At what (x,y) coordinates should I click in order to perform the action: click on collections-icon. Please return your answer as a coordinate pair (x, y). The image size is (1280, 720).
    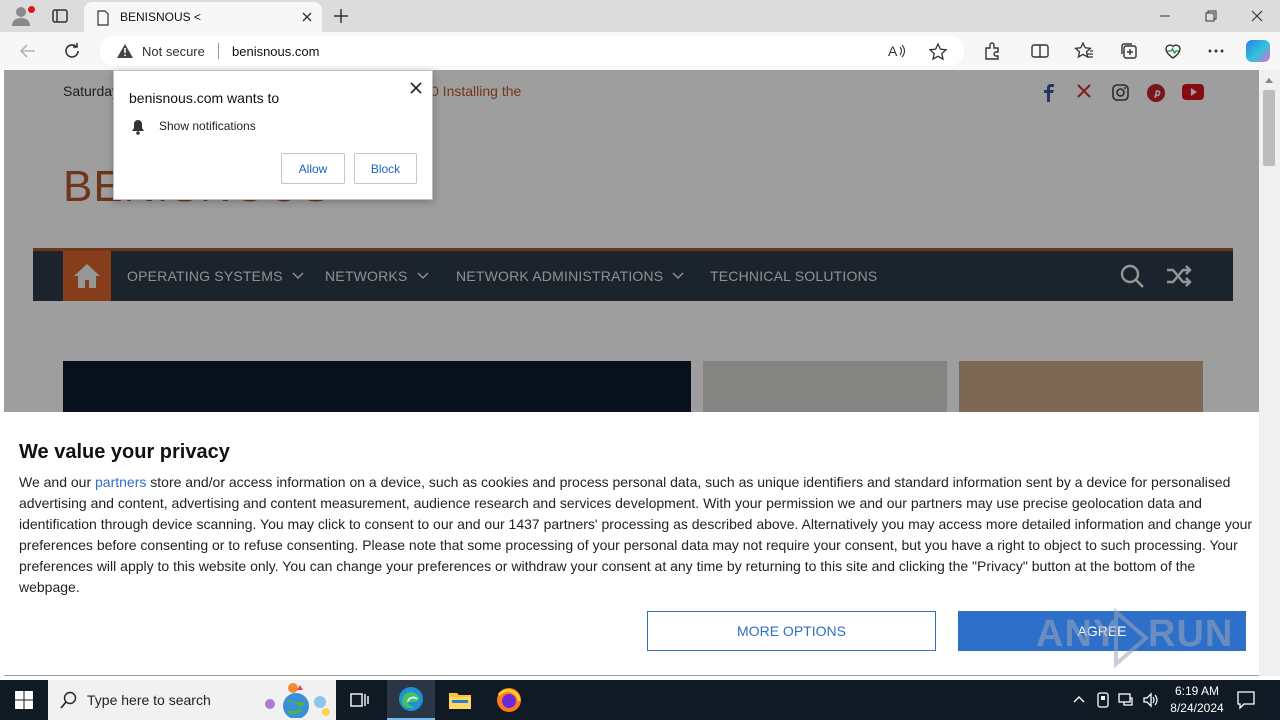
    Looking at the image, I should click on (1129, 51).